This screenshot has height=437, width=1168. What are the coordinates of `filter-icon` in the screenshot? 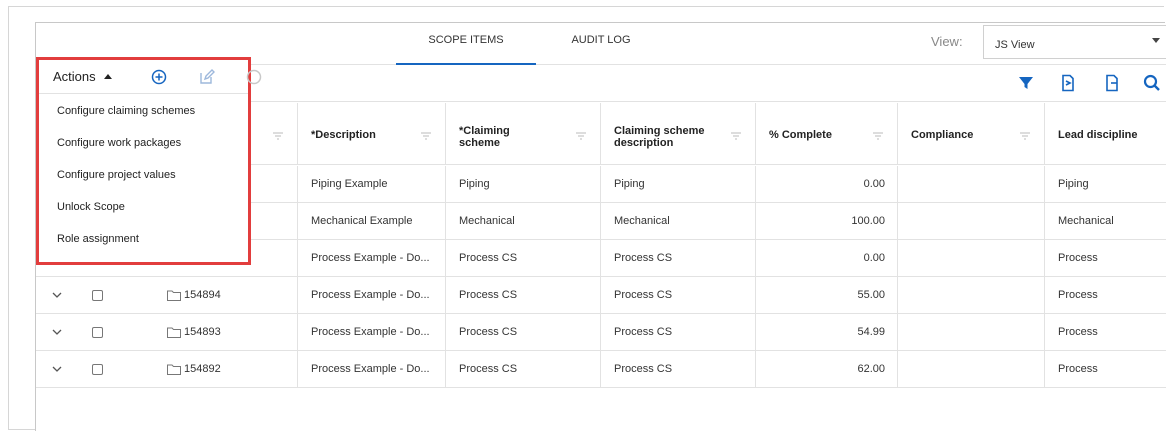 It's located at (1026, 83).